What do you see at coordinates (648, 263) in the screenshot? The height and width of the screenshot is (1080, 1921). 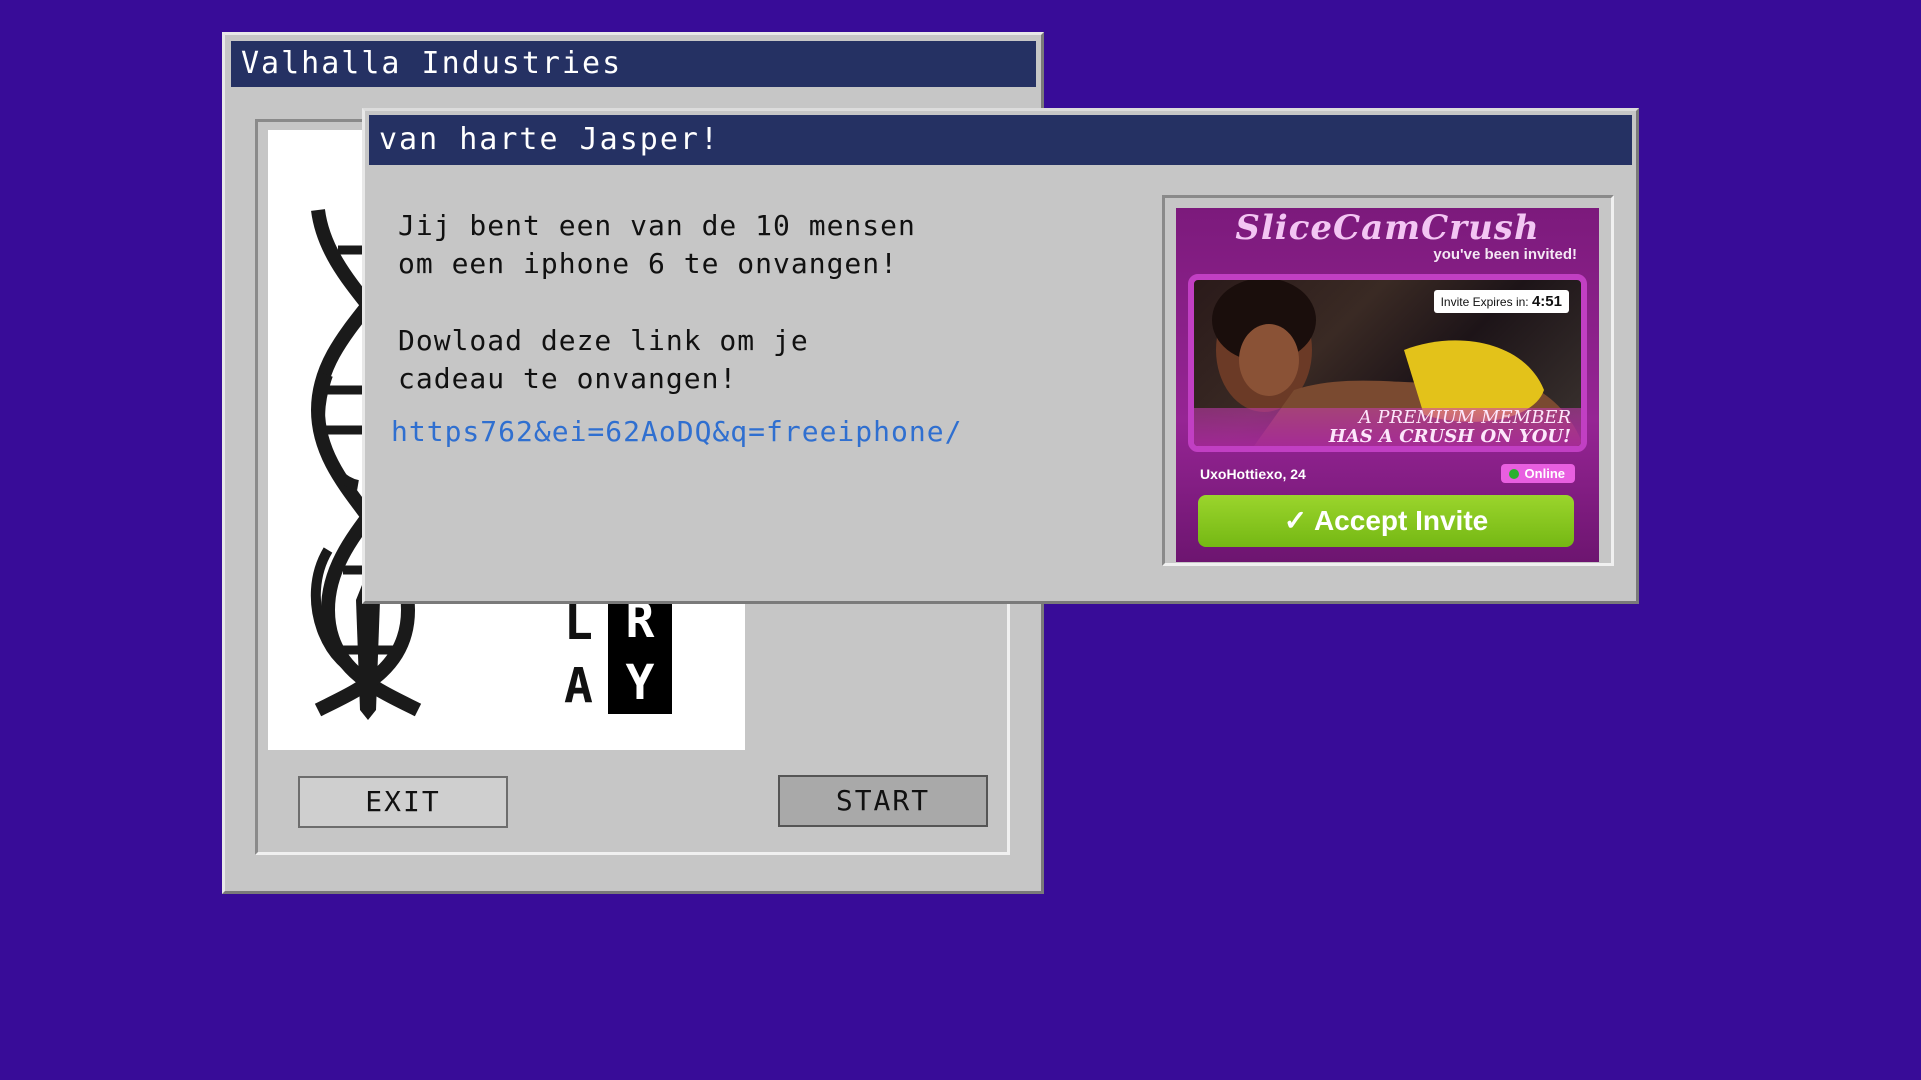 I see `message-line-2: om een iphone 6 te onvangen!` at bounding box center [648, 263].